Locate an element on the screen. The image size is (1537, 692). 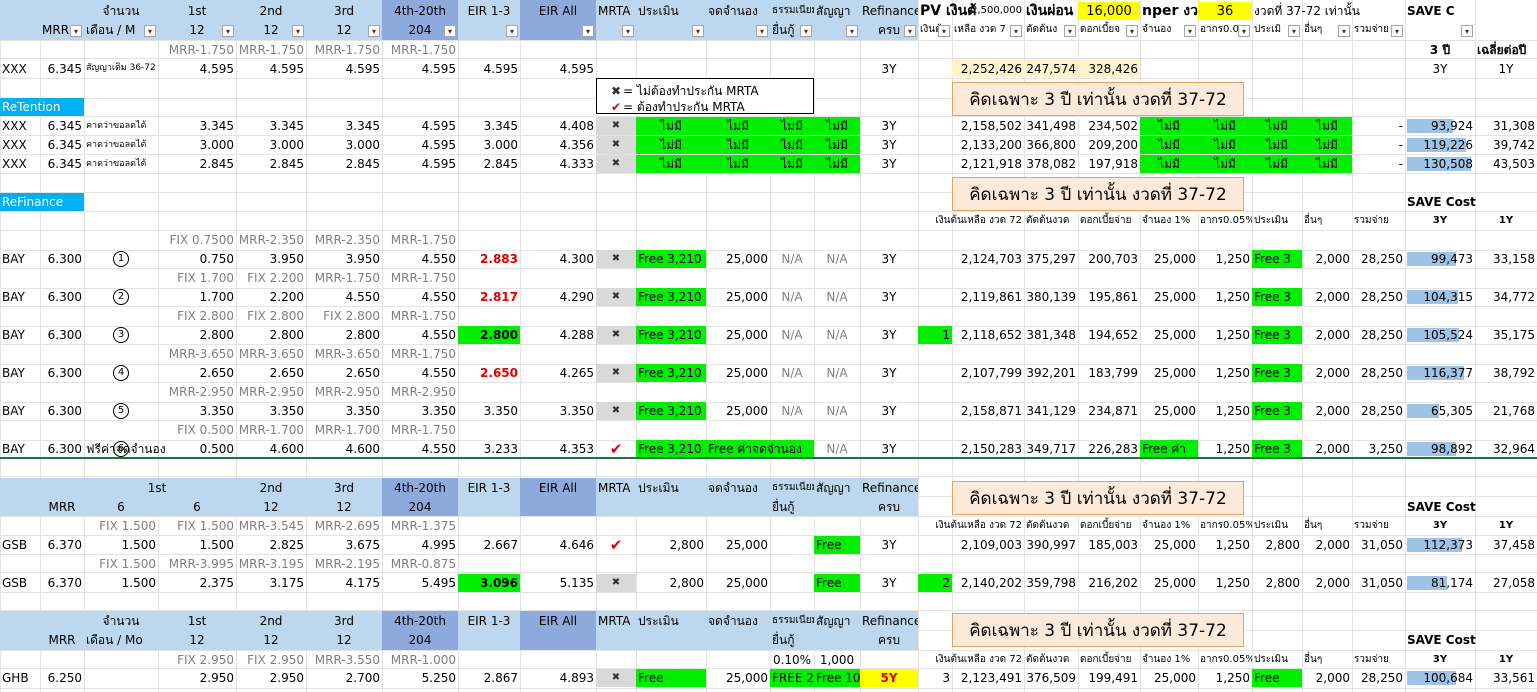
nper-value: 36 is located at coordinates (1225, 11).